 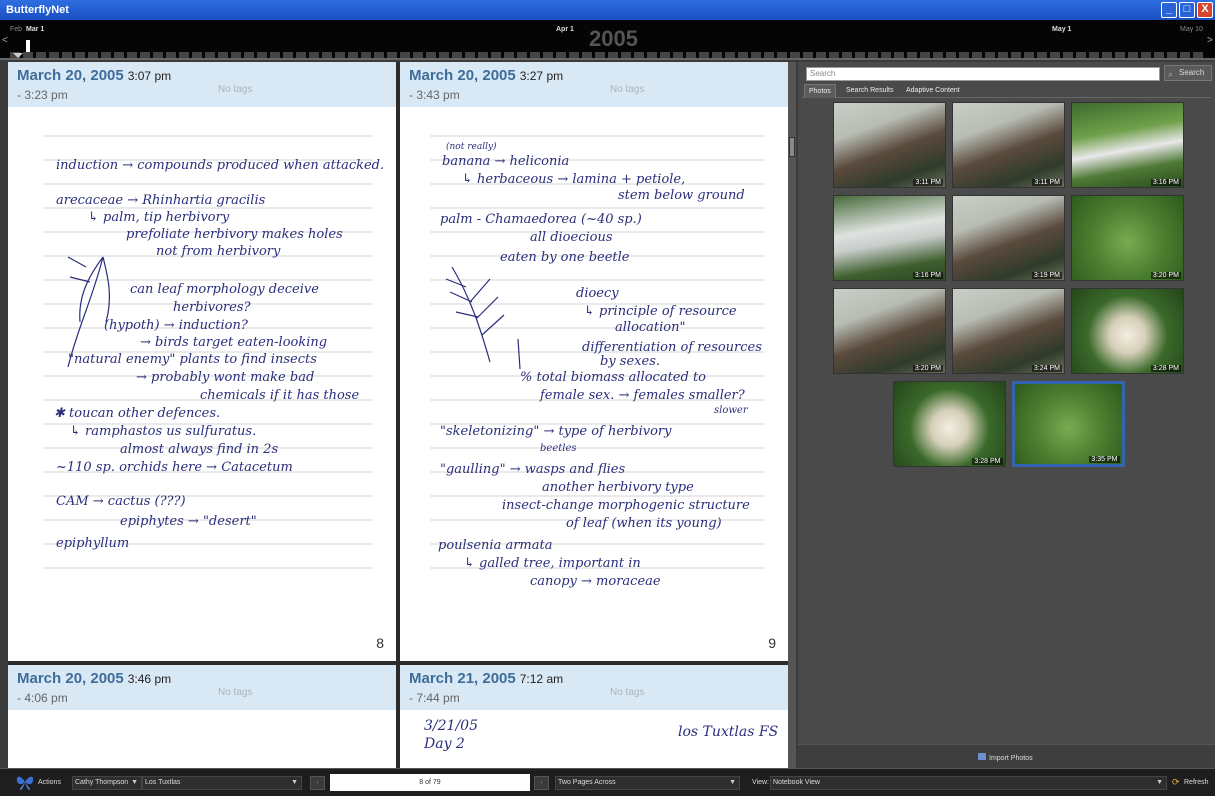 I want to click on search-button: ⌕ Search, so click(x=1188, y=73).